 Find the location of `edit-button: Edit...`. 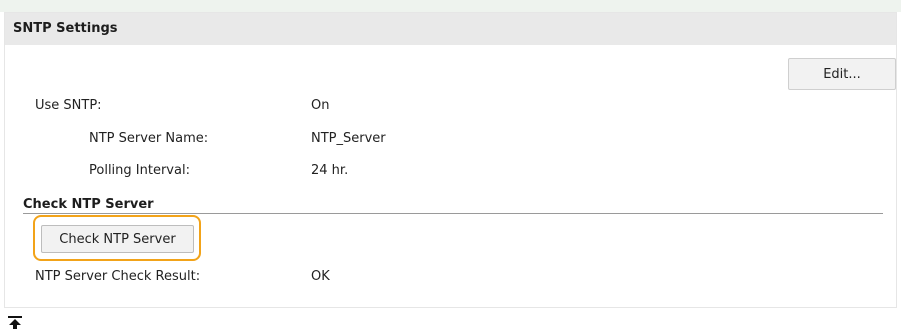

edit-button: Edit... is located at coordinates (842, 74).